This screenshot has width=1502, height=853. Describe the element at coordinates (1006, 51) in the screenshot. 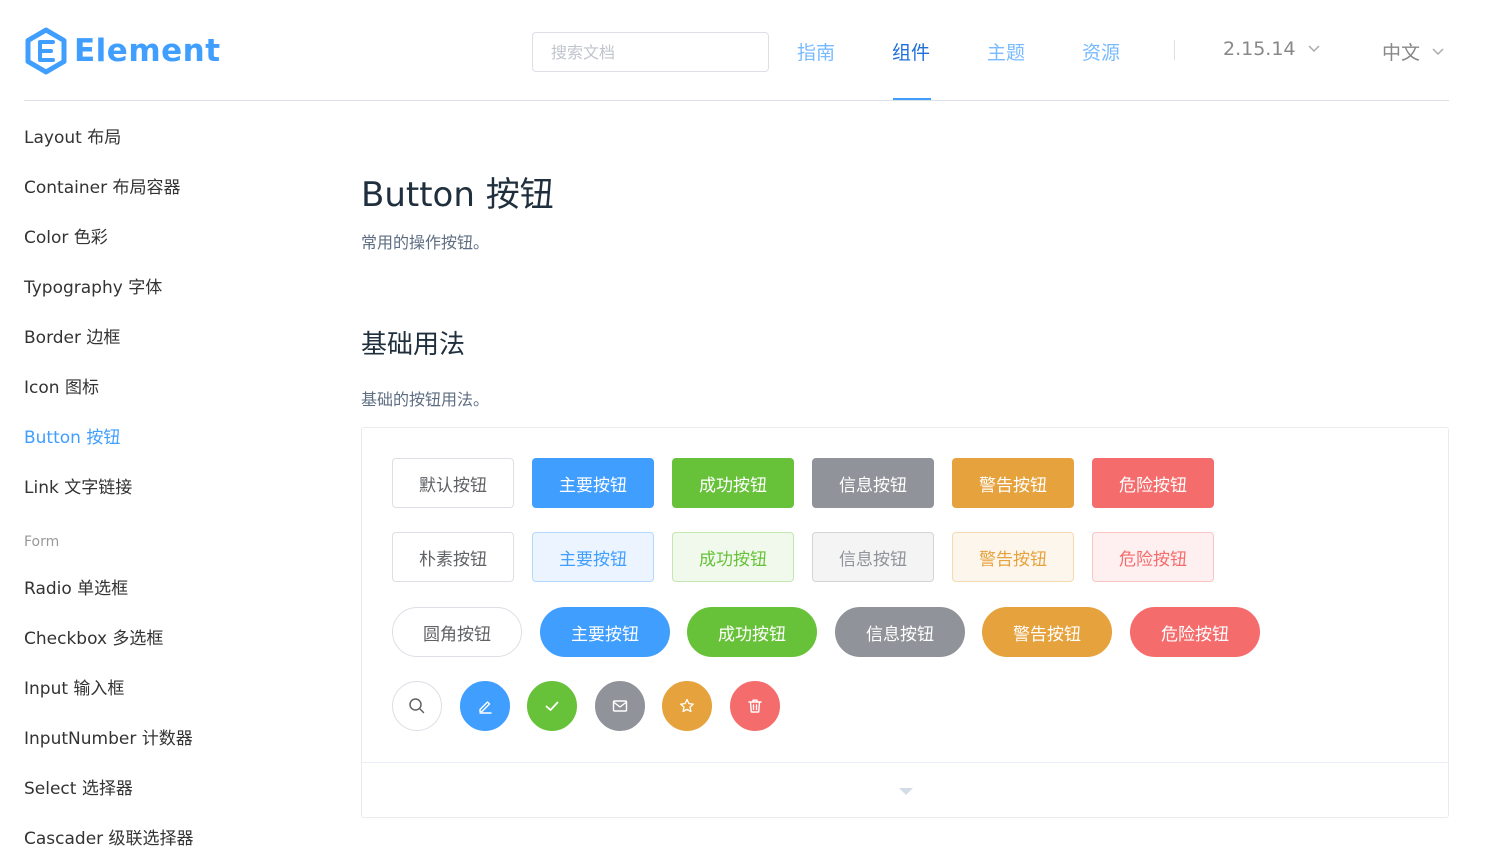

I see `nav-theme: 主题` at that location.